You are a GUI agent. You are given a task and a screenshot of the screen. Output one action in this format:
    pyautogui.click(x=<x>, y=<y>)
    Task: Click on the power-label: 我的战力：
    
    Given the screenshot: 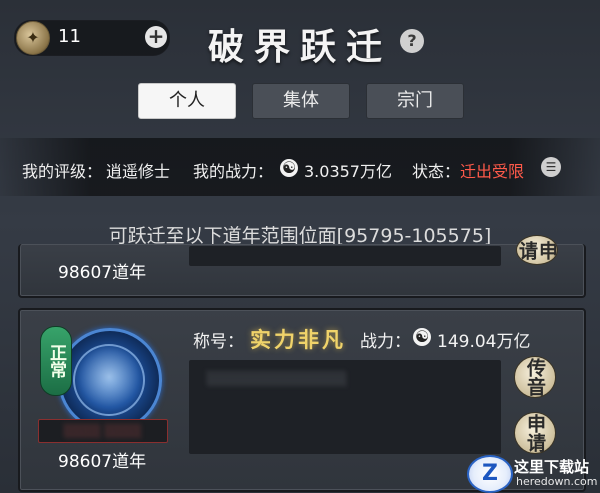 What is the action you would take?
    pyautogui.click(x=233, y=171)
    